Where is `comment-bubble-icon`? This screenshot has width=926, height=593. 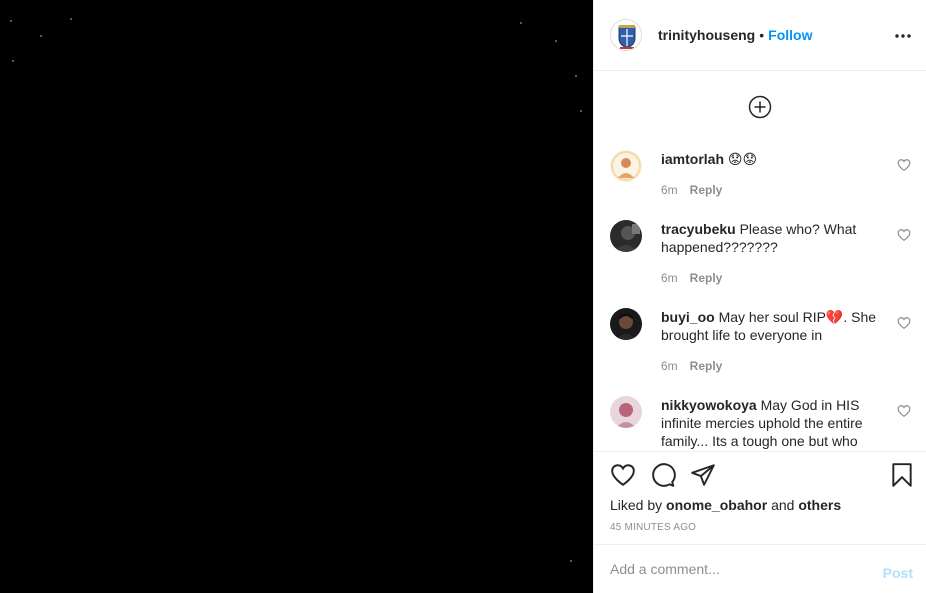
comment-bubble-icon is located at coordinates (663, 475).